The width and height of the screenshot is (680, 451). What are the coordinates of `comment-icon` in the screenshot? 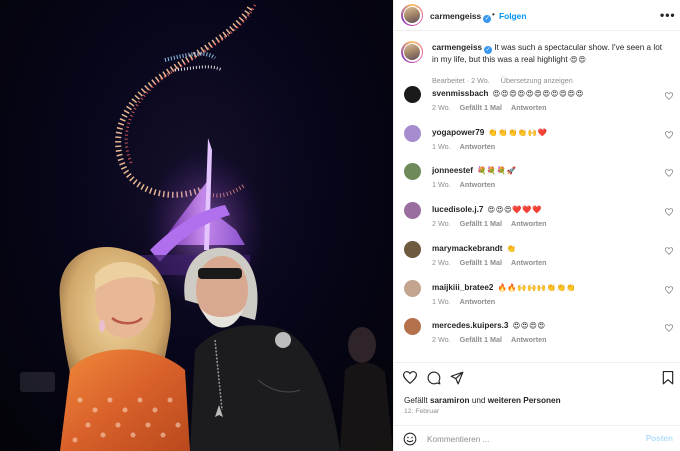 It's located at (434, 378).